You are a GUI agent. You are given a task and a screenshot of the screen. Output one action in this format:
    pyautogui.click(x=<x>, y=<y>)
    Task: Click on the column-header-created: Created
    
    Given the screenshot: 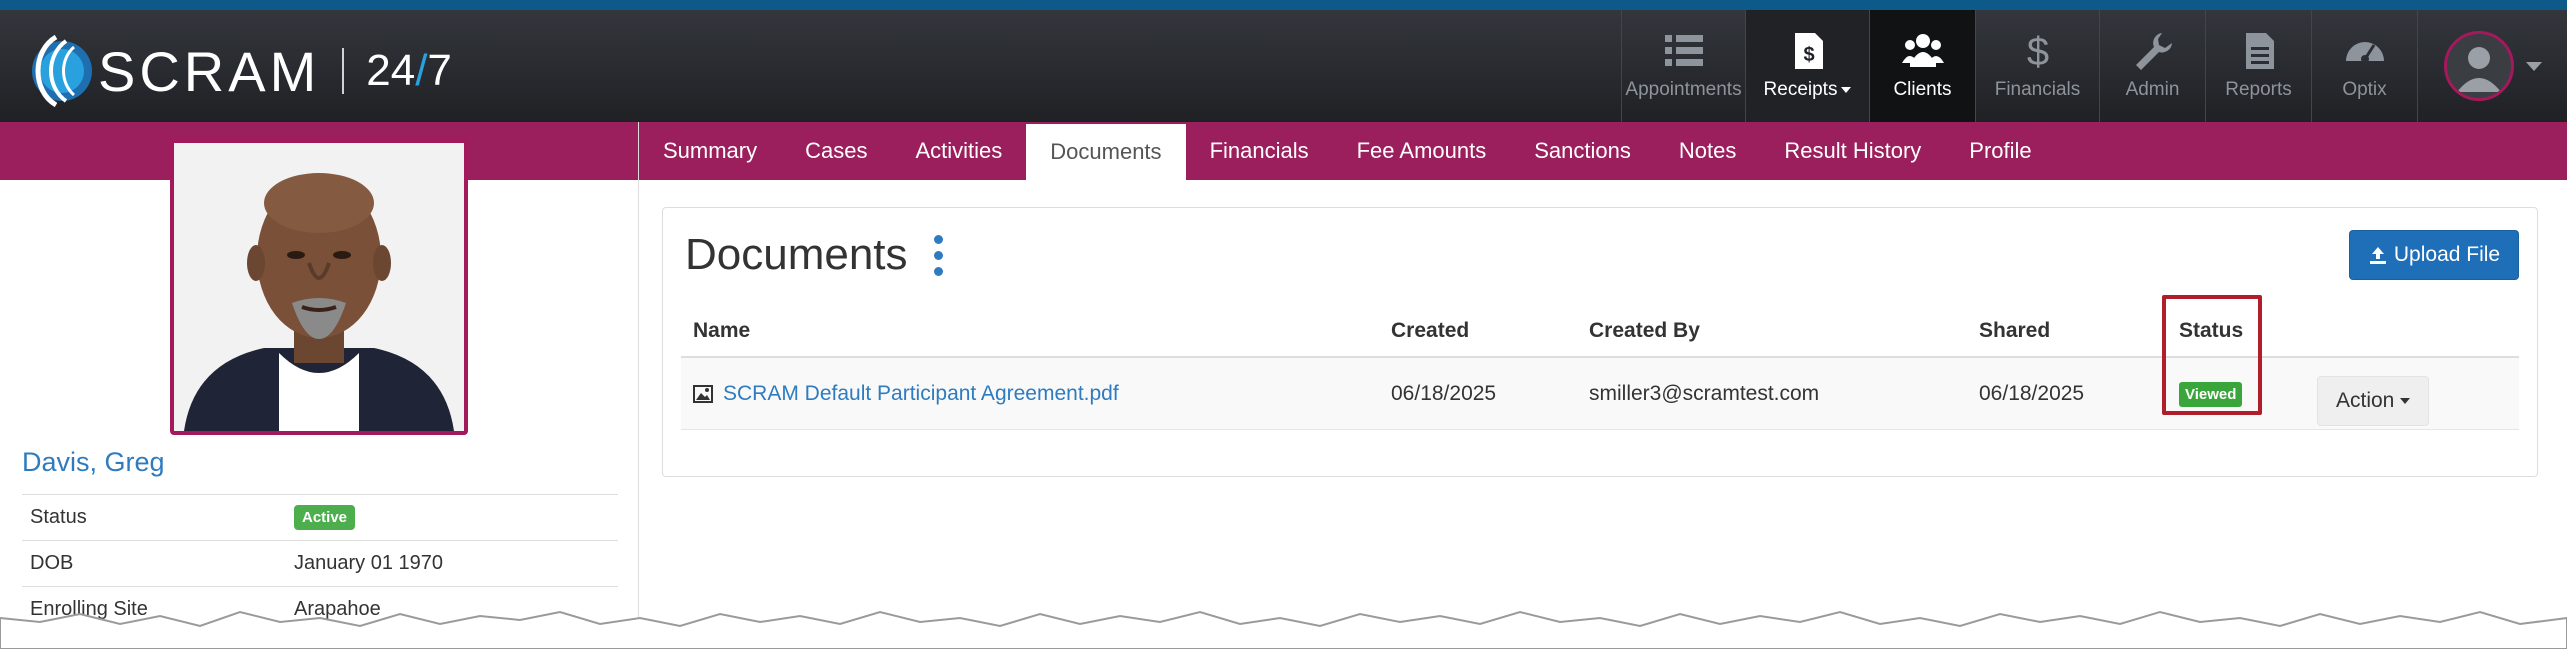 What is the action you would take?
    pyautogui.click(x=1478, y=331)
    